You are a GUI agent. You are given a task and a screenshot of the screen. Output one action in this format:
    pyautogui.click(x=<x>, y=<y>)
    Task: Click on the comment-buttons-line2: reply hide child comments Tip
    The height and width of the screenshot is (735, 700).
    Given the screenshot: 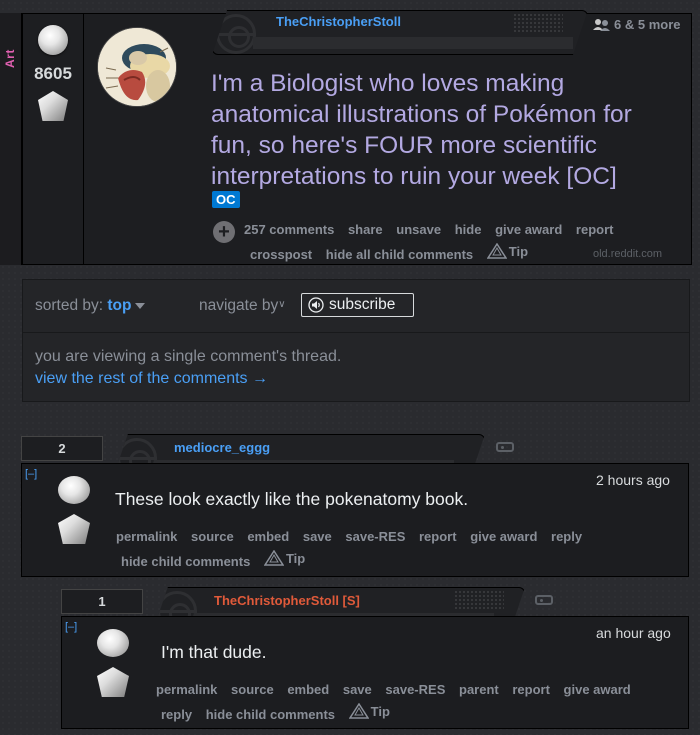 What is the action you would take?
    pyautogui.click(x=280, y=712)
    